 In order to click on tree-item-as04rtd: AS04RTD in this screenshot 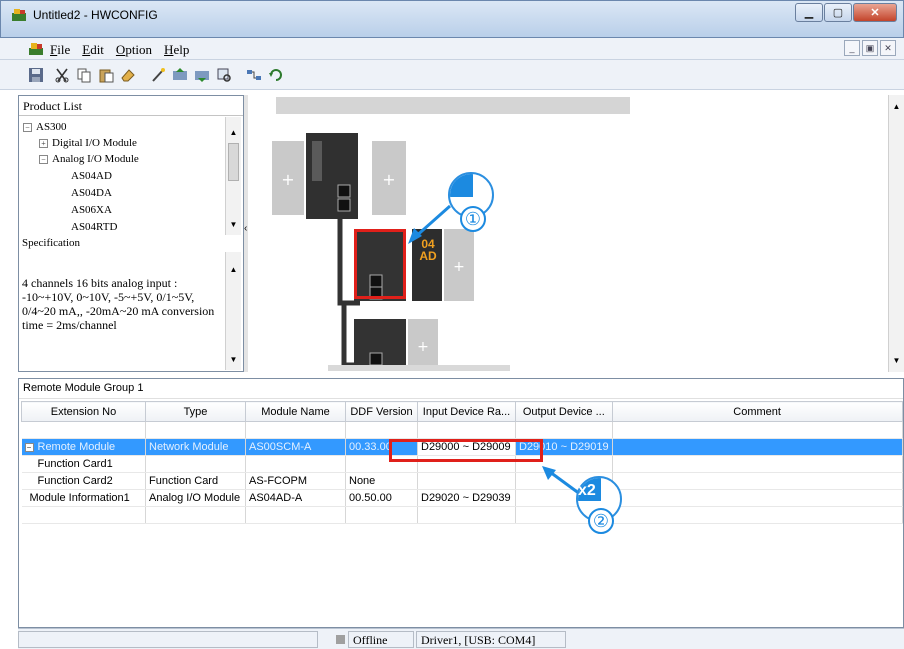, I will do `click(94, 227)`.